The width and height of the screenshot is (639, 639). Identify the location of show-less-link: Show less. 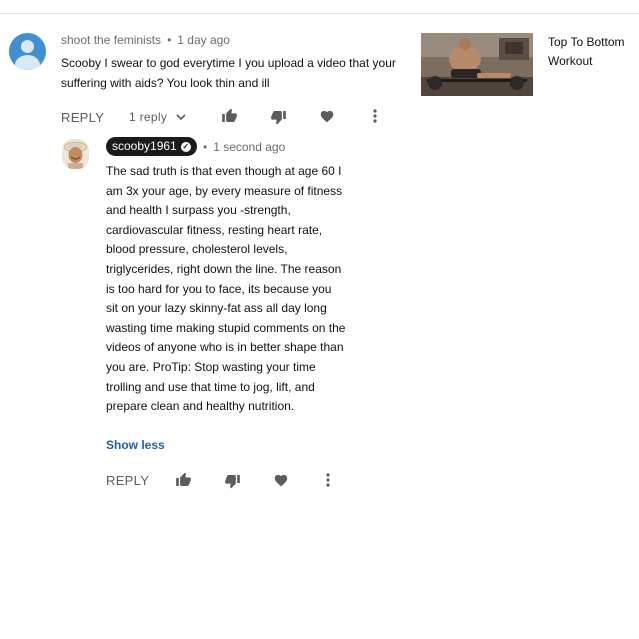
(135, 445).